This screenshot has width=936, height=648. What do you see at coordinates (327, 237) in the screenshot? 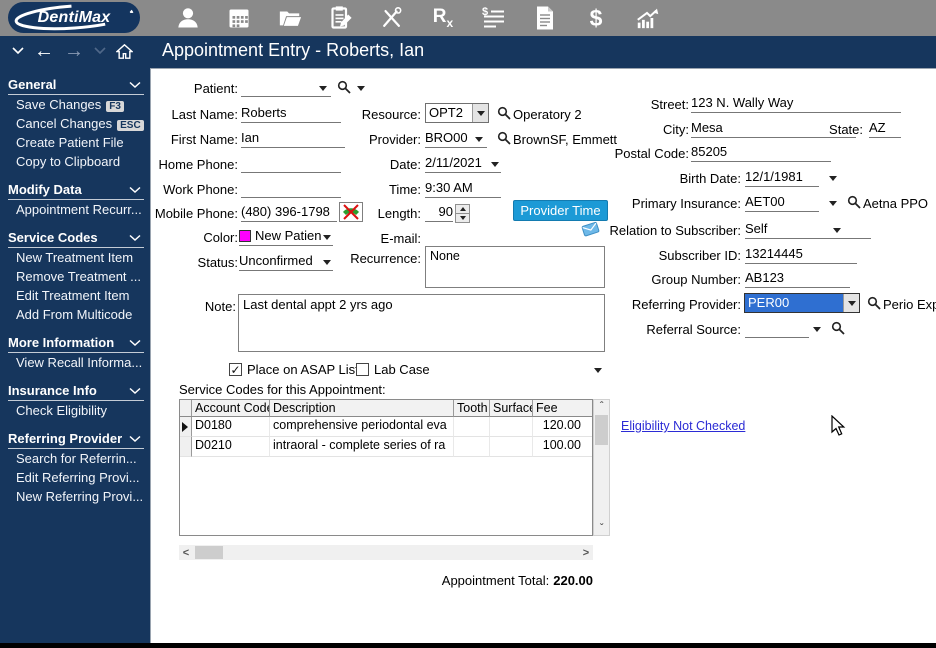
I see `color-dropdown-arrow` at bounding box center [327, 237].